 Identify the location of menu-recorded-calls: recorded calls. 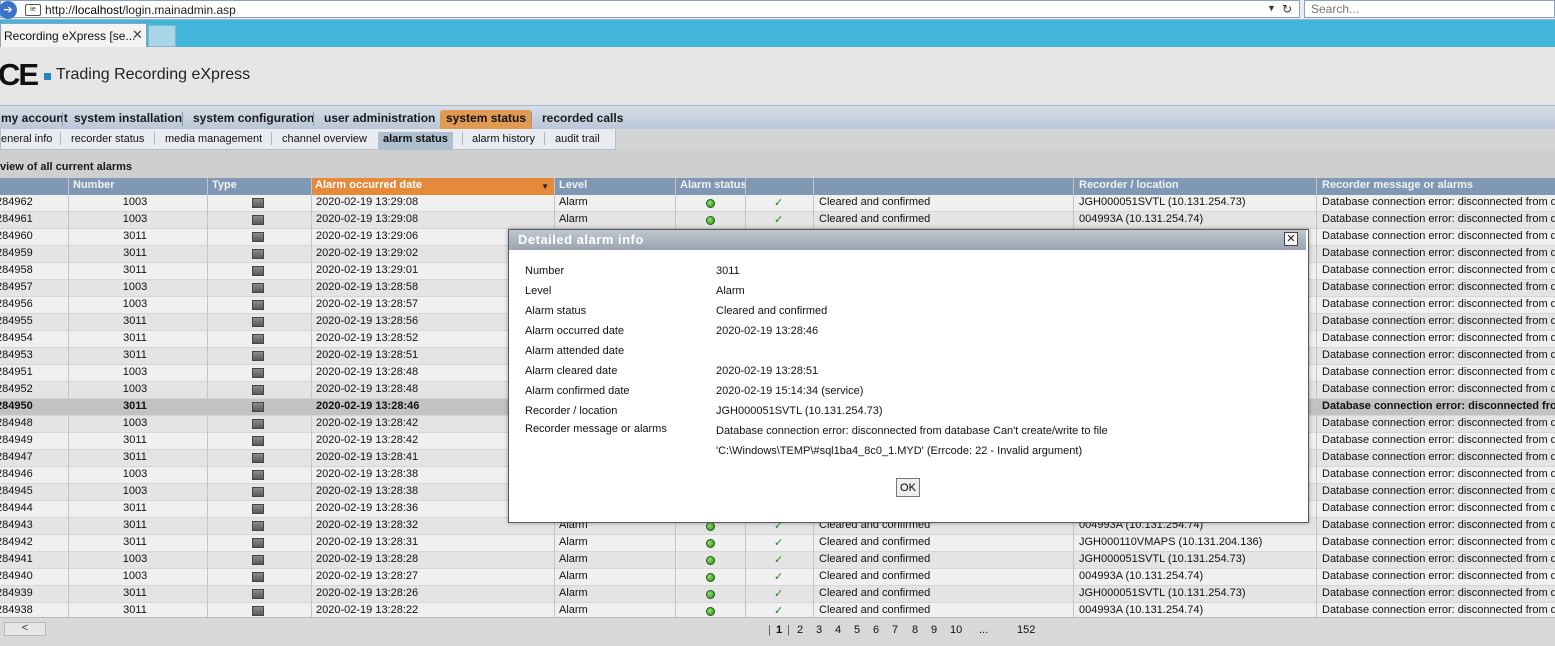
(582, 120).